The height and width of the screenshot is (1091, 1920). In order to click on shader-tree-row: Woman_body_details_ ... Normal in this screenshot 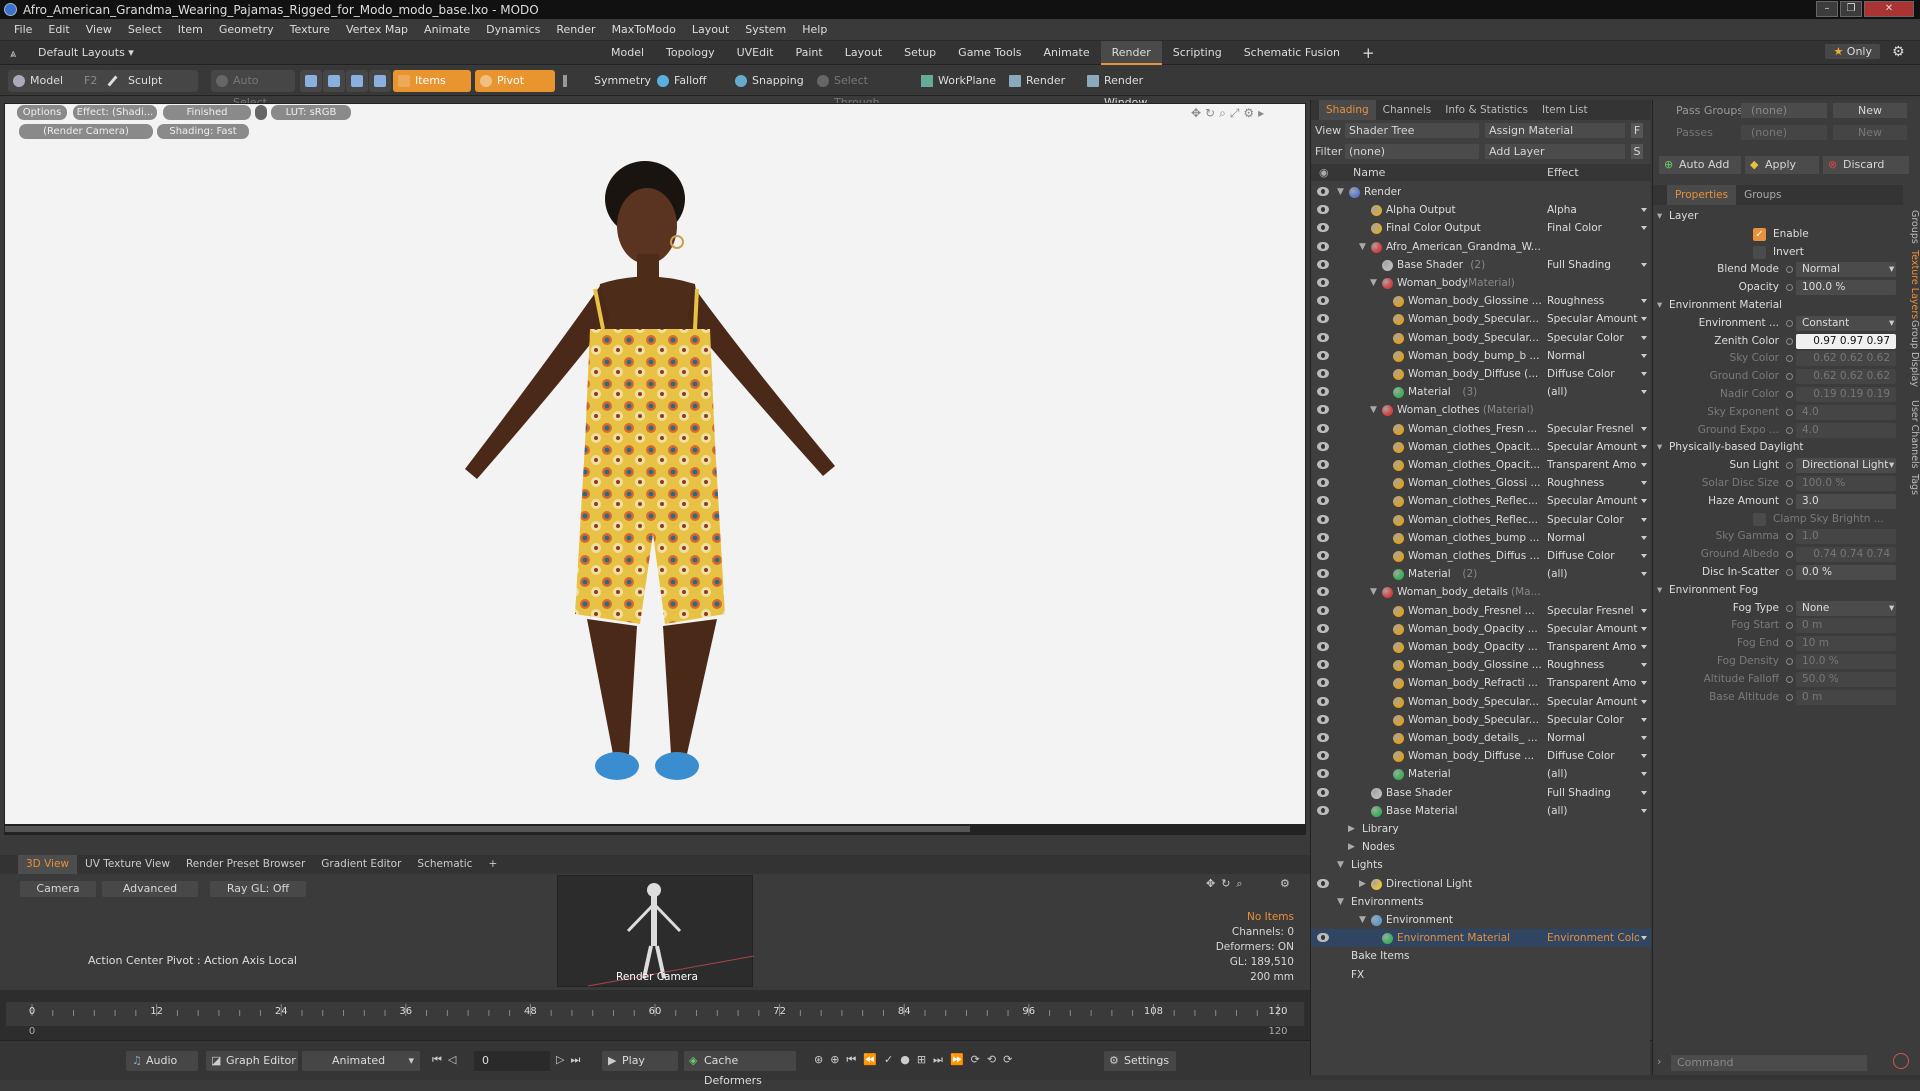, I will do `click(1481, 738)`.